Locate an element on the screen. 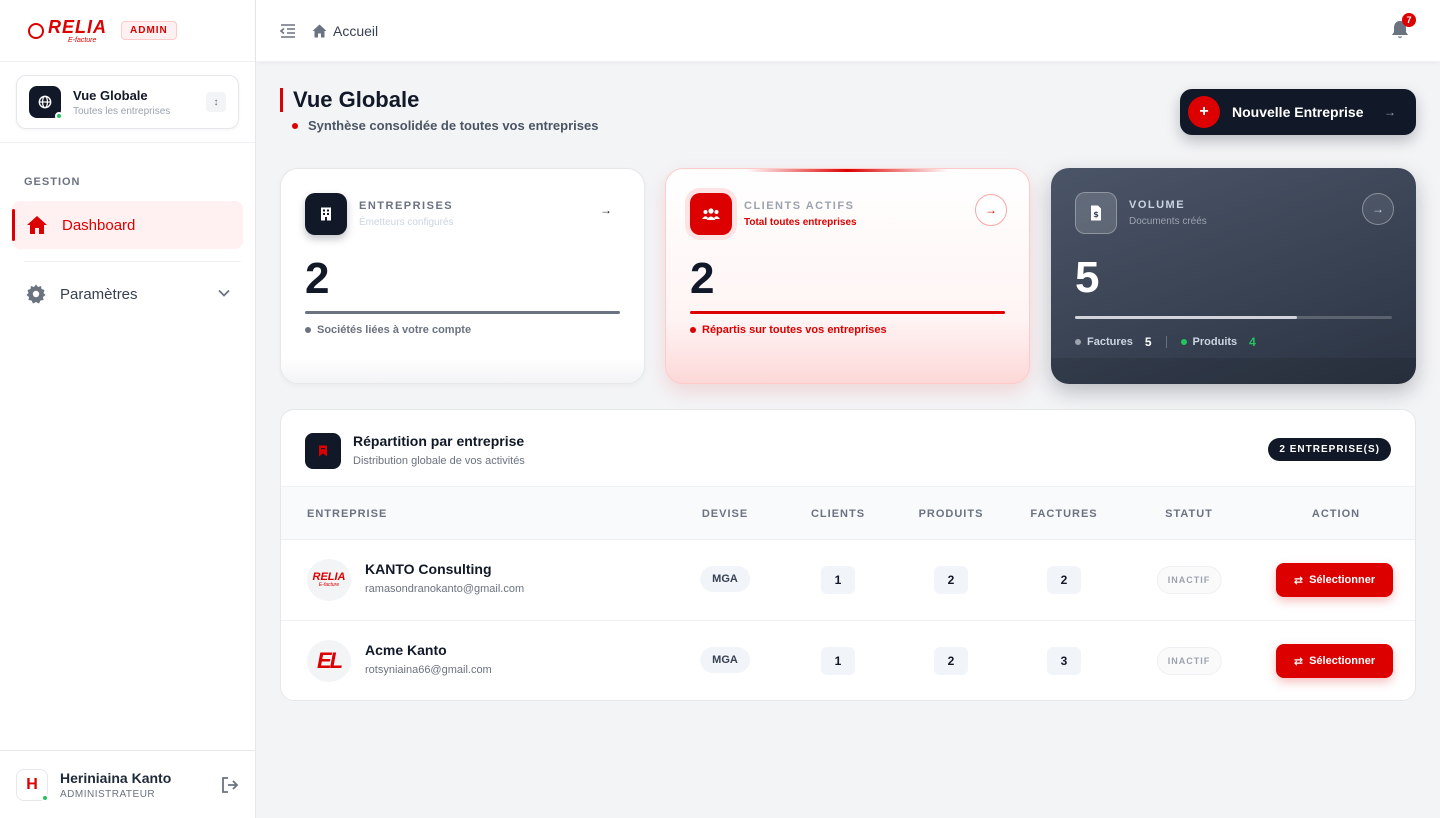 The width and height of the screenshot is (1440, 818). factures-label: Factures is located at coordinates (1110, 342).